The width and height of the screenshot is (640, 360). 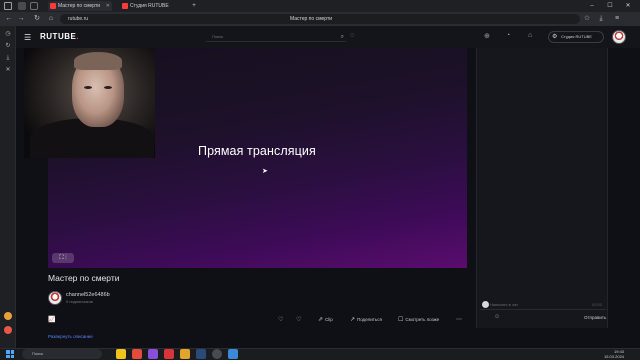 What do you see at coordinates (619, 37) in the screenshot?
I see `user-avatar` at bounding box center [619, 37].